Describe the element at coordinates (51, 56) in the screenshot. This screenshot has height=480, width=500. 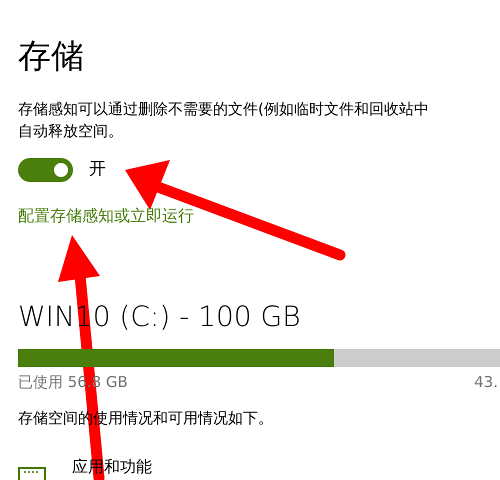
I see `page-title: 存储` at that location.